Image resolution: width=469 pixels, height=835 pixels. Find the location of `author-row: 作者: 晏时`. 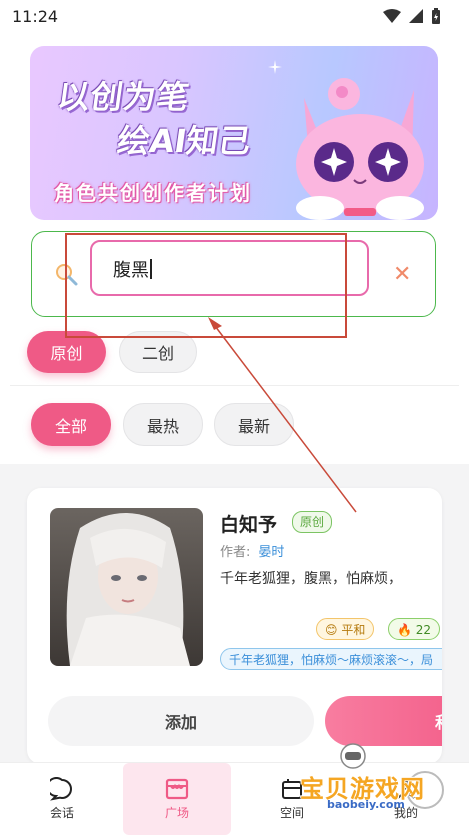

author-row: 作者: 晏时 is located at coordinates (252, 550).